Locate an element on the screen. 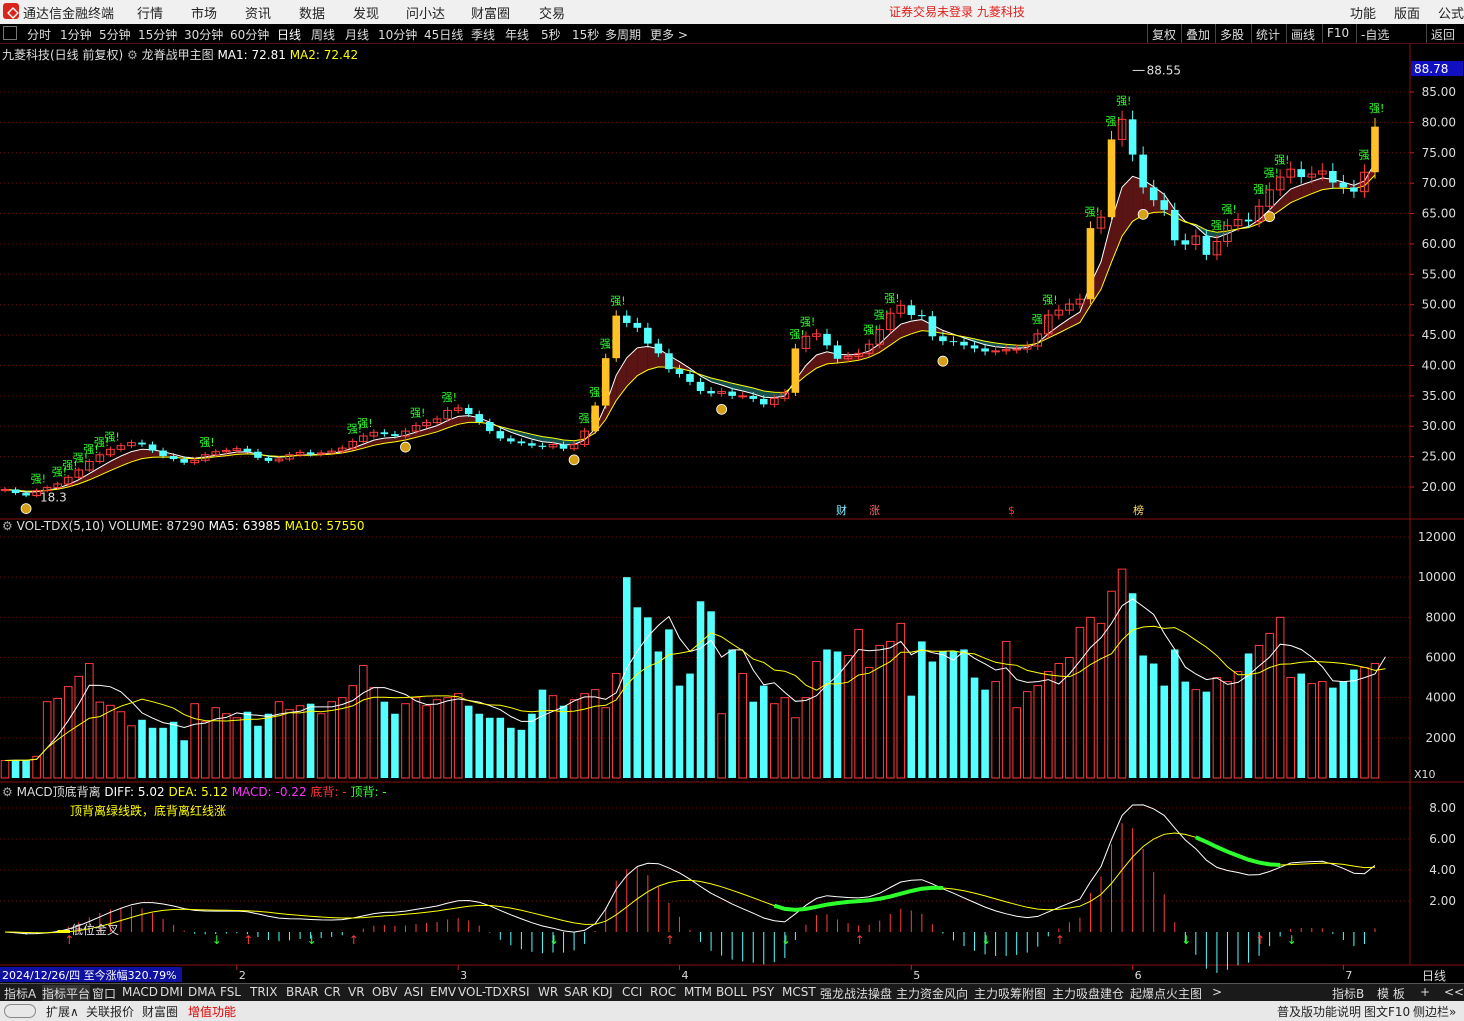  indicator-tab: 起爆点火主图 is located at coordinates (1166, 993).